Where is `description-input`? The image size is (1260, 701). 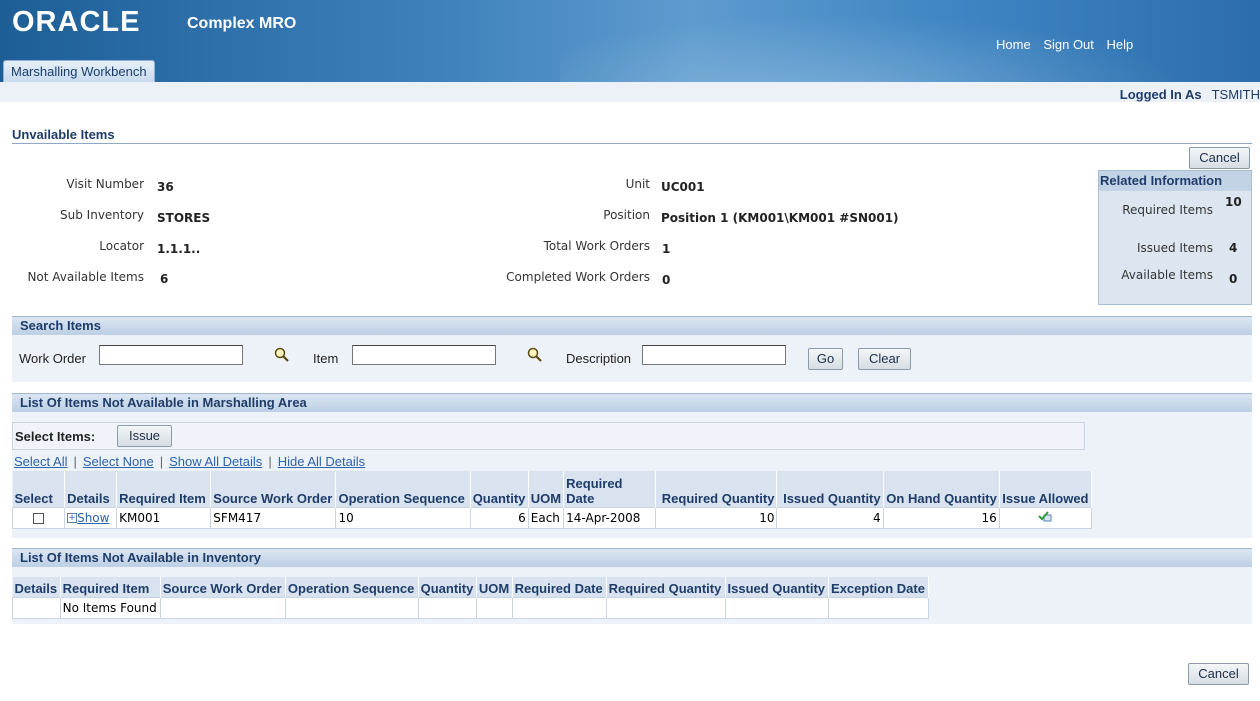
description-input is located at coordinates (714, 355).